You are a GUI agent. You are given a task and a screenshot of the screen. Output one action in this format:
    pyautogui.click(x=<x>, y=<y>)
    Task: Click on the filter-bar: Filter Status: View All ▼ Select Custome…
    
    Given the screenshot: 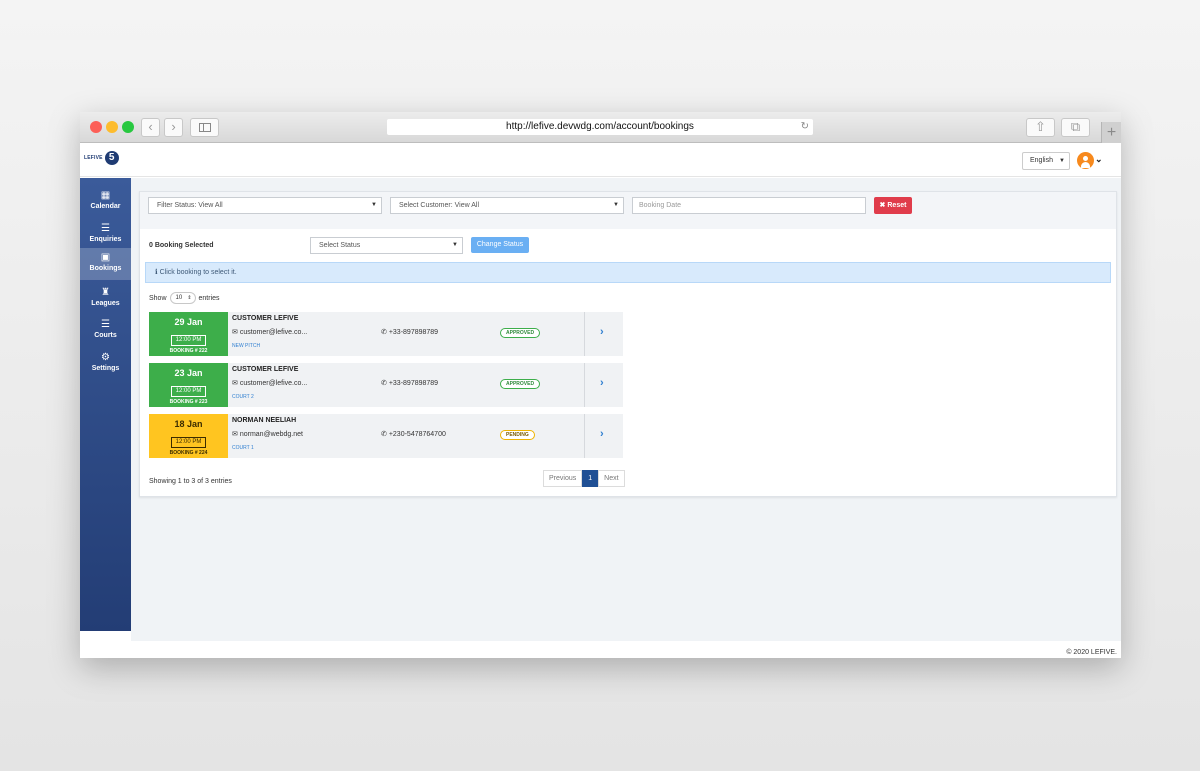 What is the action you would take?
    pyautogui.click(x=628, y=210)
    